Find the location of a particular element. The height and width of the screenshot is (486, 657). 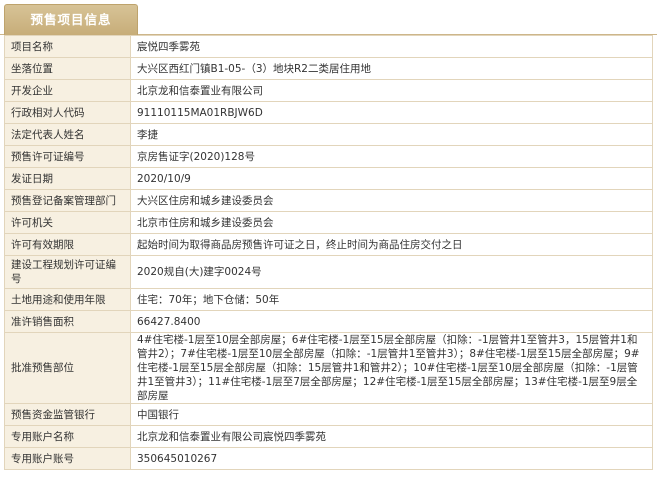

table-row: 坐落位置 大兴区西红门镇B1-05-（3）地块R2二类居住用地 is located at coordinates (328, 68).